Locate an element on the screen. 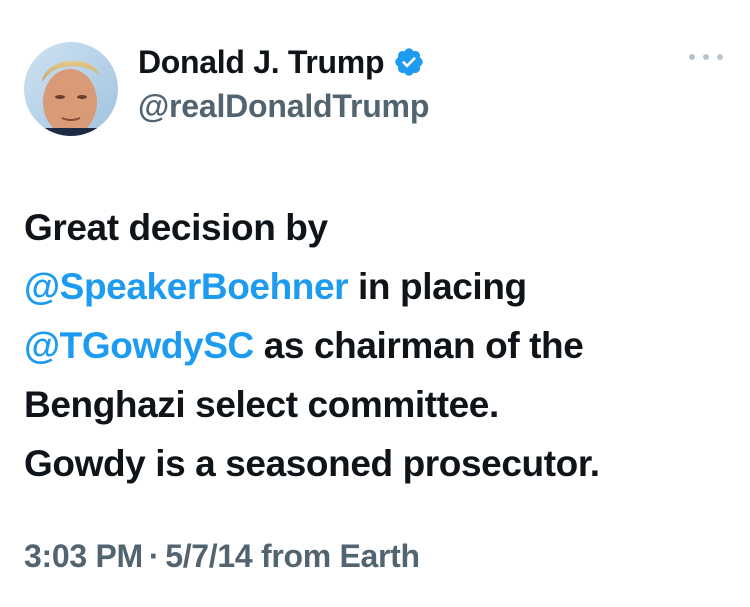 This screenshot has width=750, height=607. verified-badge-icon is located at coordinates (409, 62).